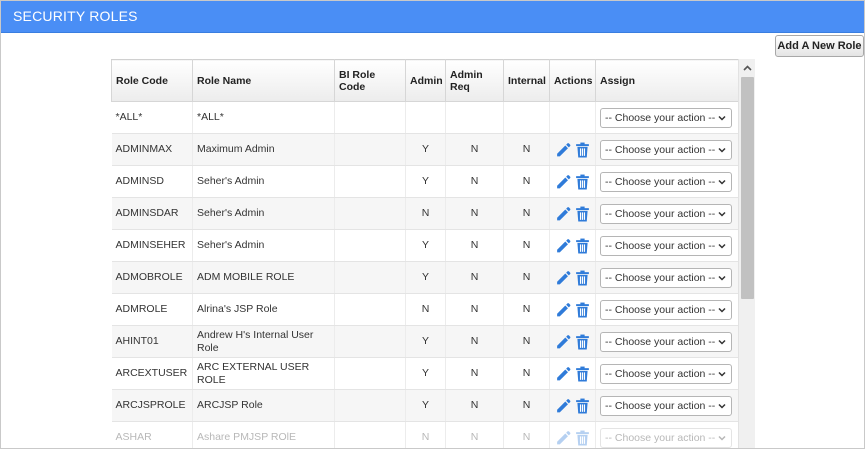  Describe the element at coordinates (666, 80) in the screenshot. I see `col-header-assign: Assign` at that location.